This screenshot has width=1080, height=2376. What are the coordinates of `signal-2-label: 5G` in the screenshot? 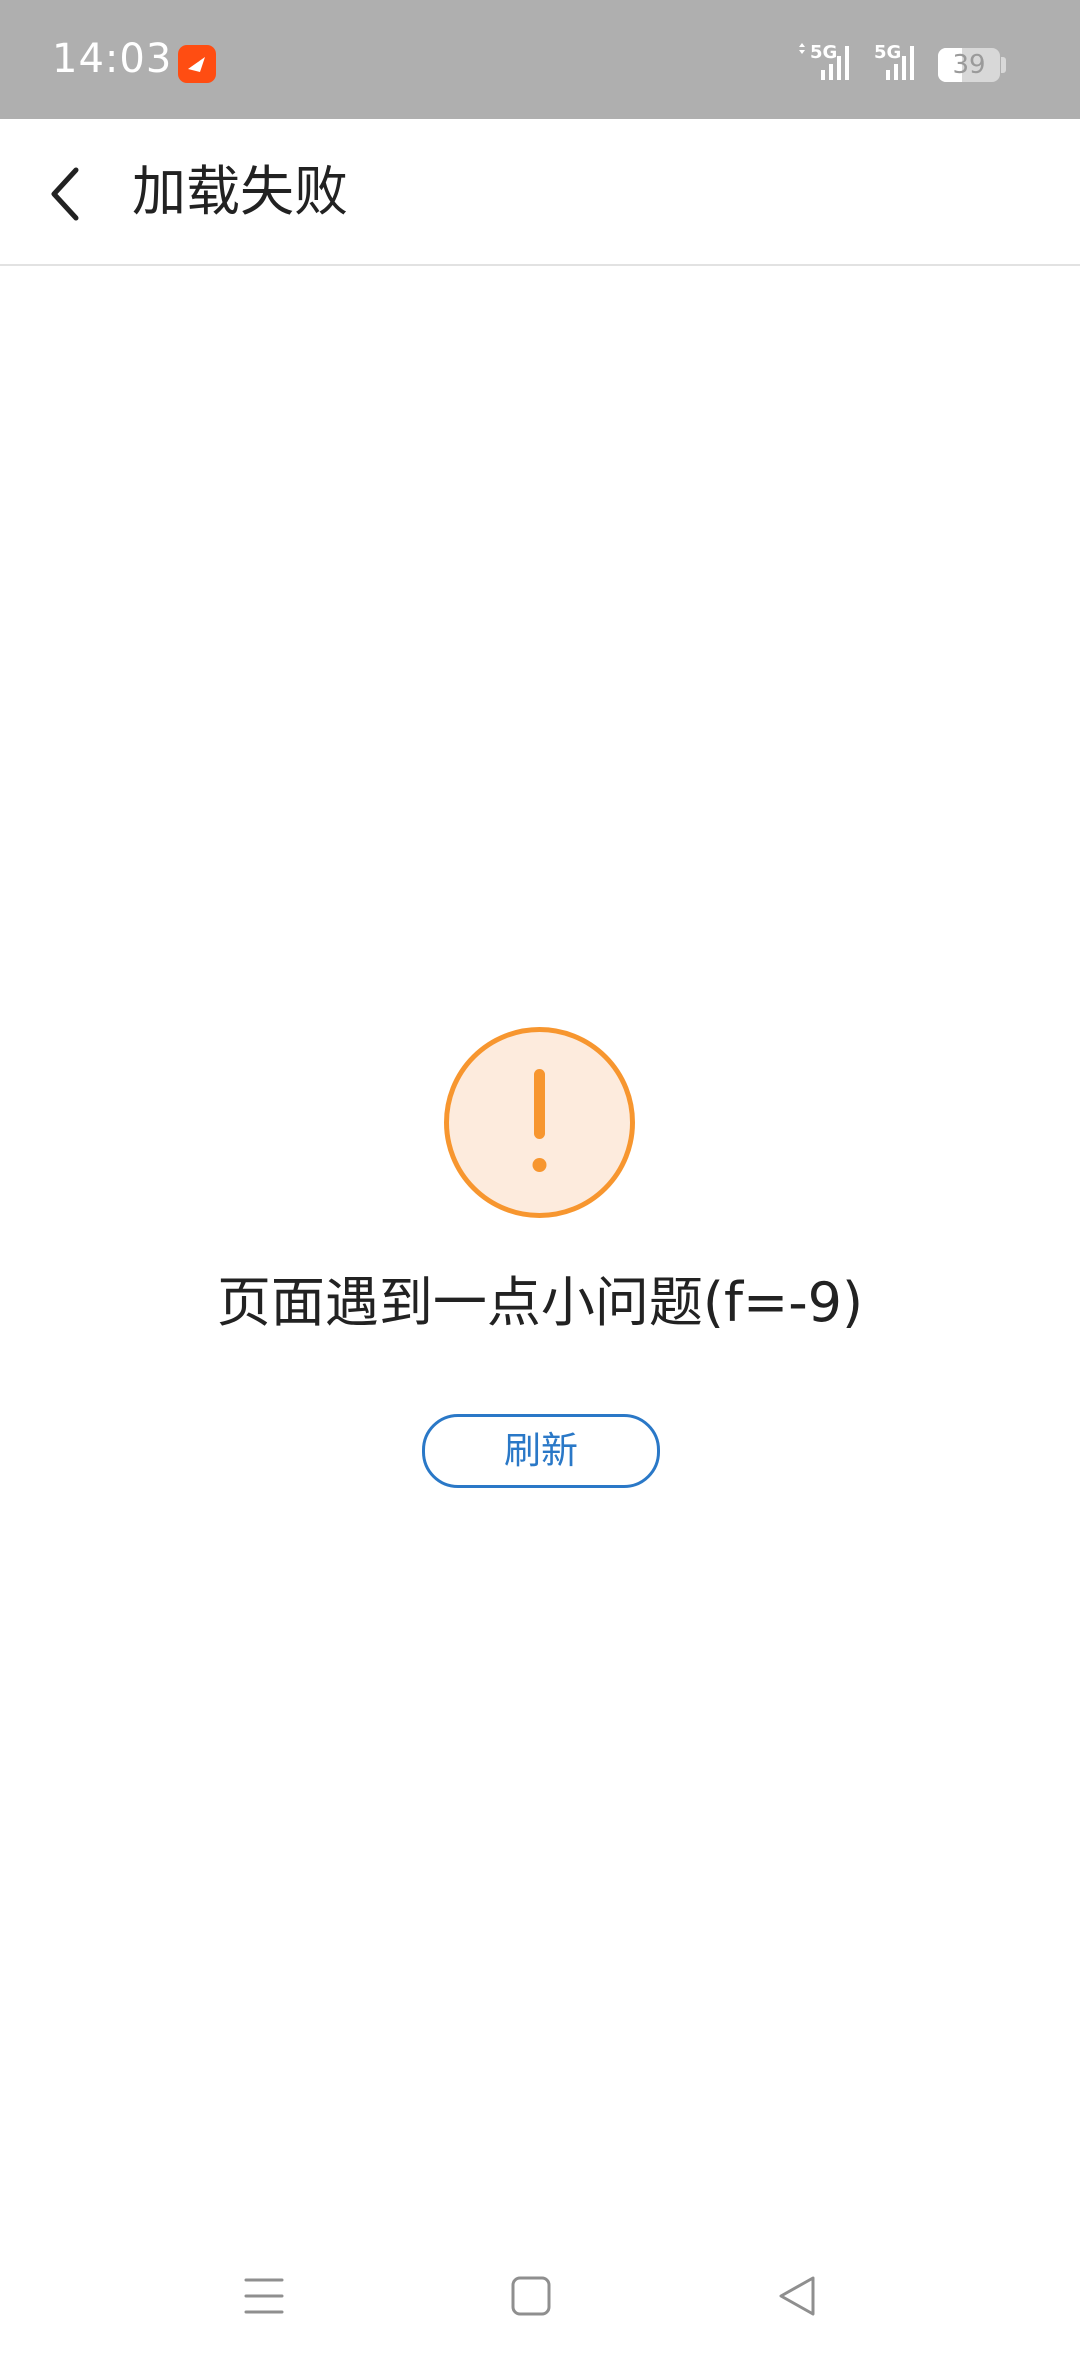 It's located at (888, 52).